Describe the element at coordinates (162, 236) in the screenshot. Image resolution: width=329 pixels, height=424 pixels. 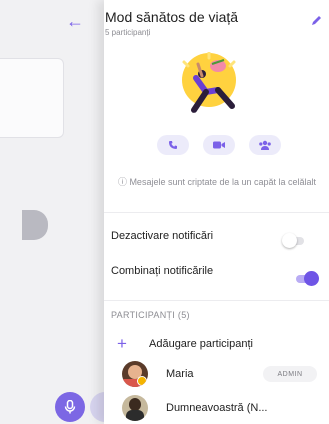
I see `mute-notifications-label: Dezactivare notificări` at that location.